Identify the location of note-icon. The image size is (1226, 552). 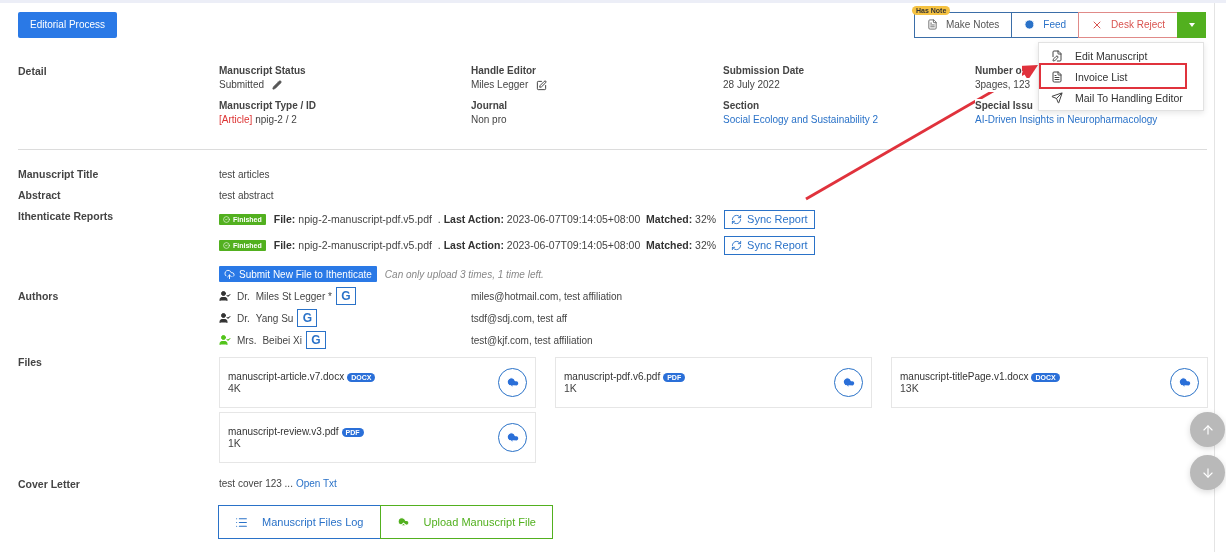
(932, 24).